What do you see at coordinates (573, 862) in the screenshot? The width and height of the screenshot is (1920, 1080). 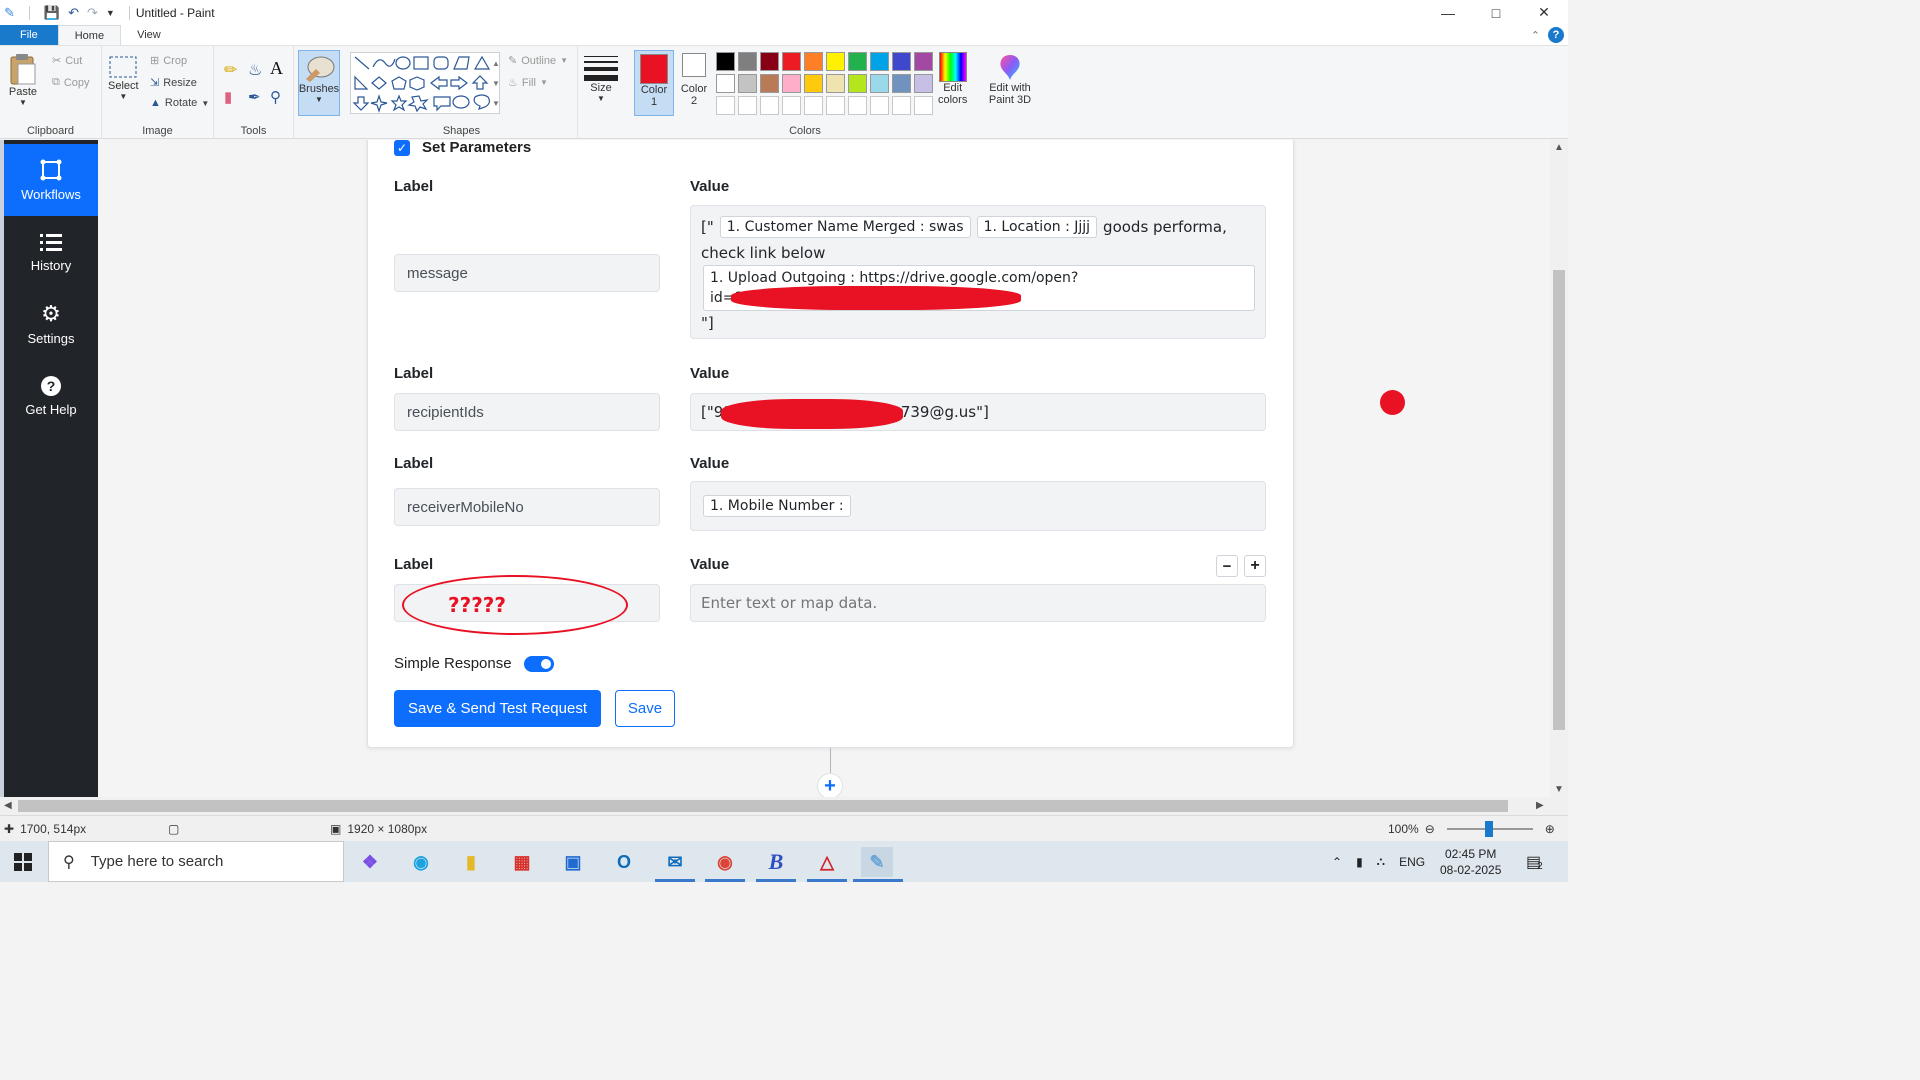 I see `store-icon: ▣` at bounding box center [573, 862].